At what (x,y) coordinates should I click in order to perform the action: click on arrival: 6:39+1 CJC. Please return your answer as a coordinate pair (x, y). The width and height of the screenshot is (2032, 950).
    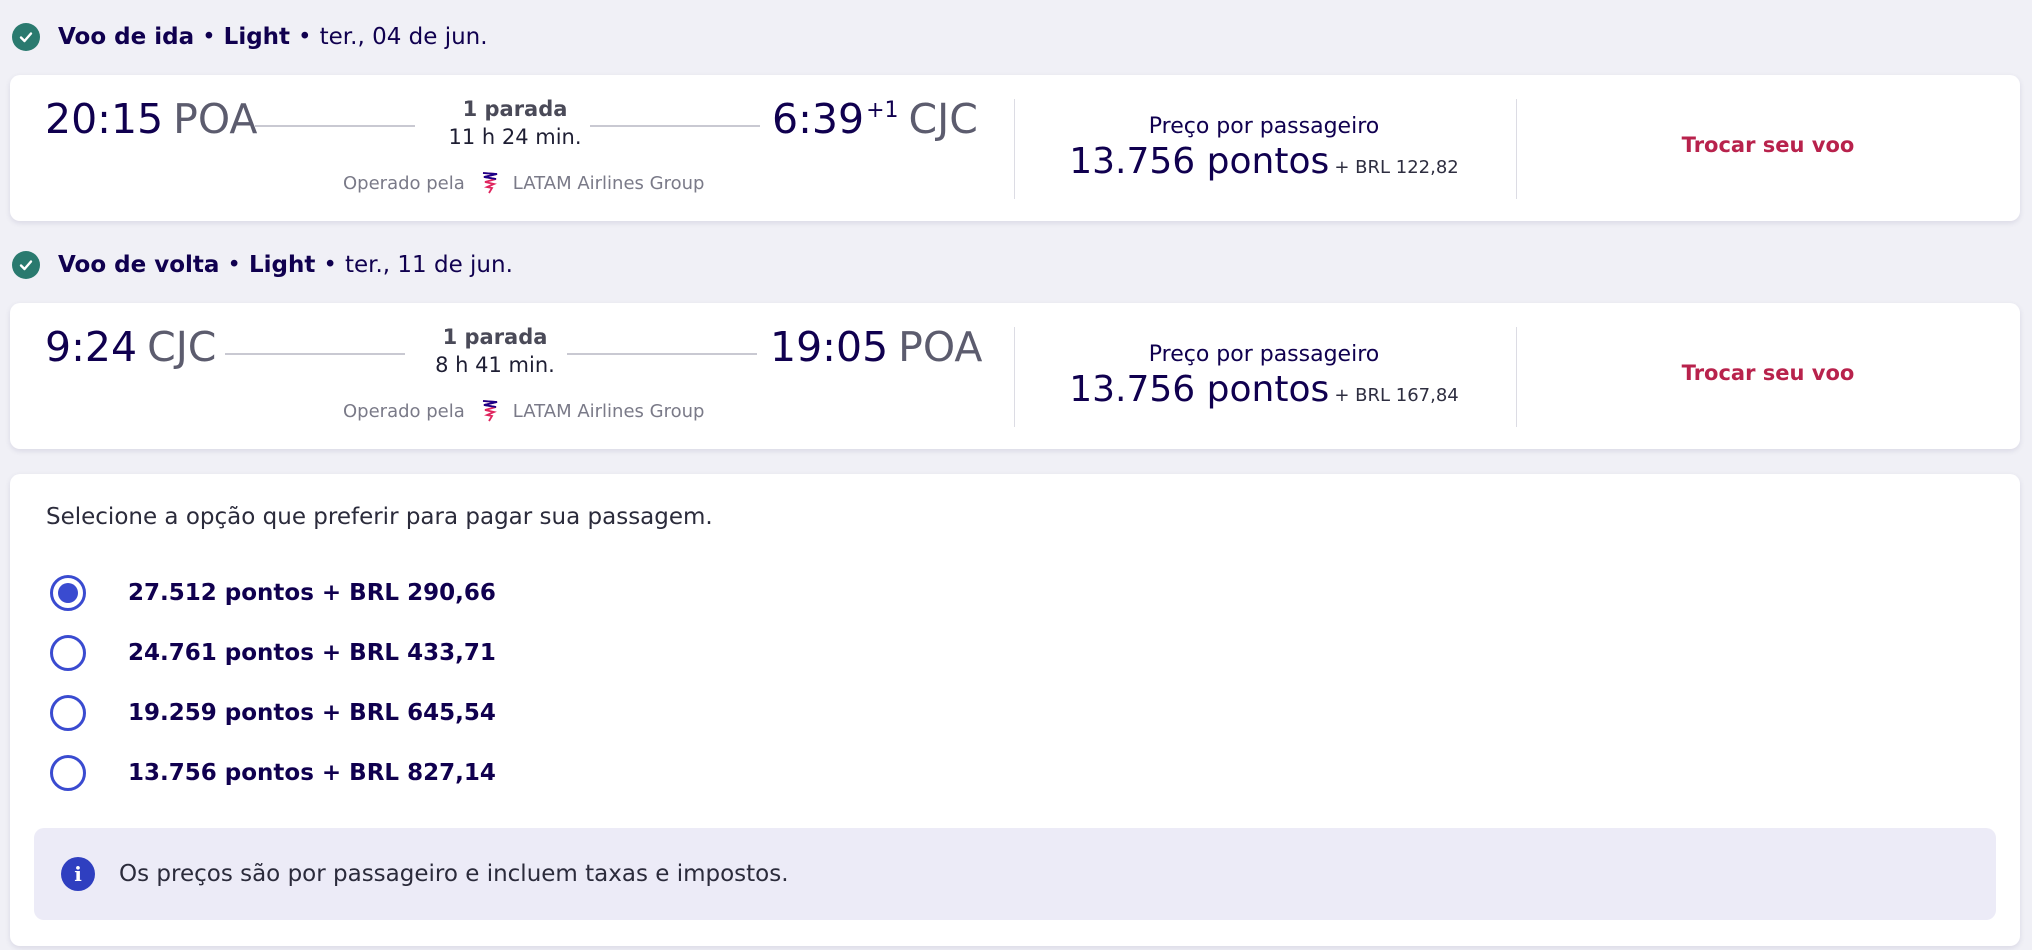
    Looking at the image, I should click on (875, 119).